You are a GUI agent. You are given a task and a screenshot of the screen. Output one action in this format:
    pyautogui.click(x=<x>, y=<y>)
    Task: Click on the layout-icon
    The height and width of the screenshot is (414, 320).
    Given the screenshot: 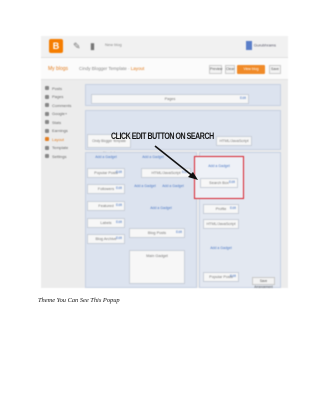 What is the action you would take?
    pyautogui.click(x=47, y=139)
    